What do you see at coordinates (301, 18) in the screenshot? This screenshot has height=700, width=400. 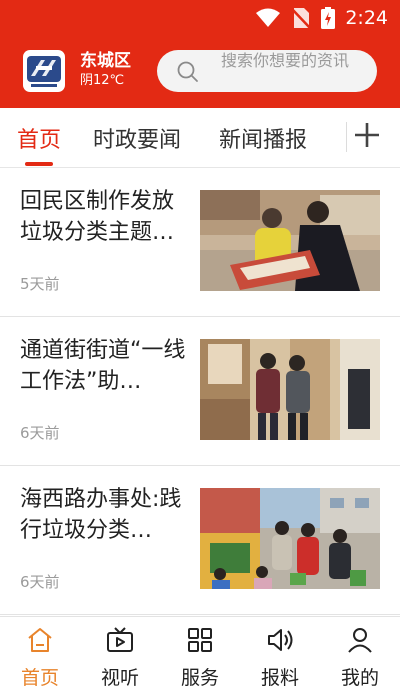 I see `no-sim-icon` at bounding box center [301, 18].